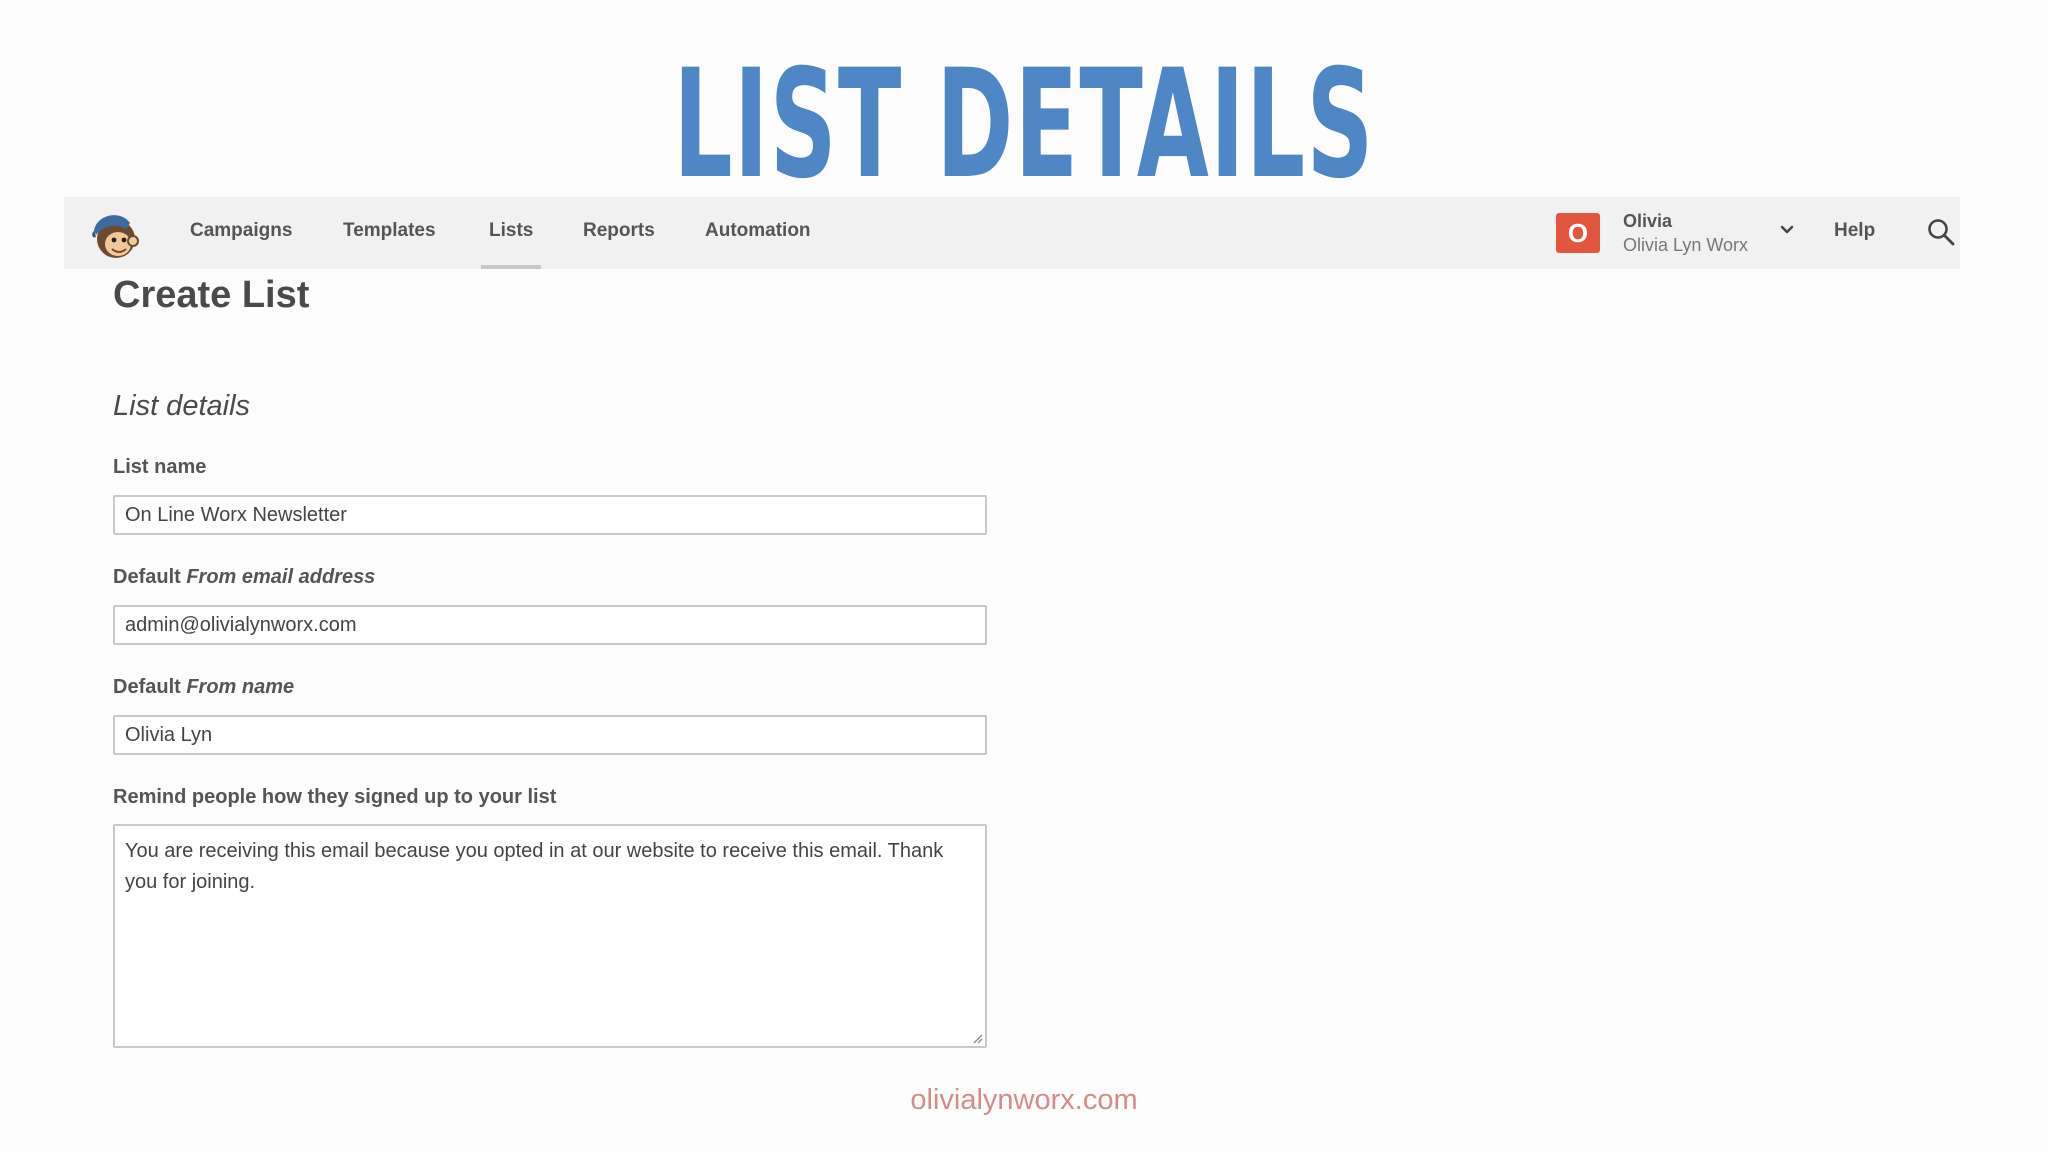  I want to click on user-name: Olivia, so click(1647, 221).